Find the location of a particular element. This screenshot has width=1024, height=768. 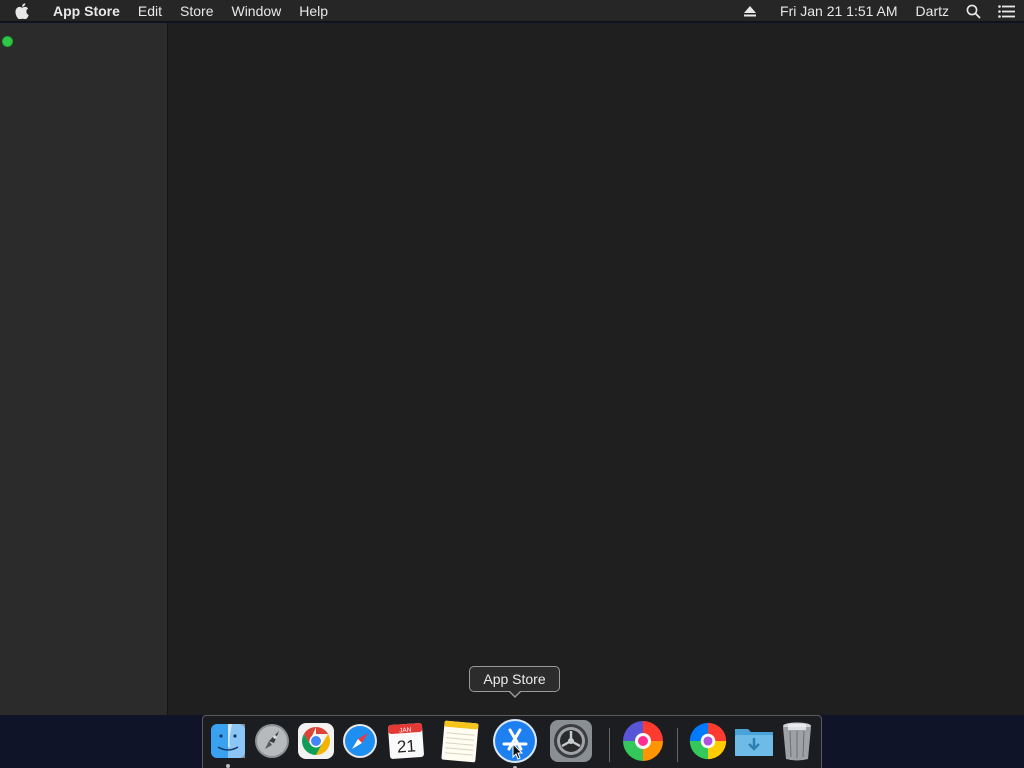

app-store-icon is located at coordinates (515, 741).